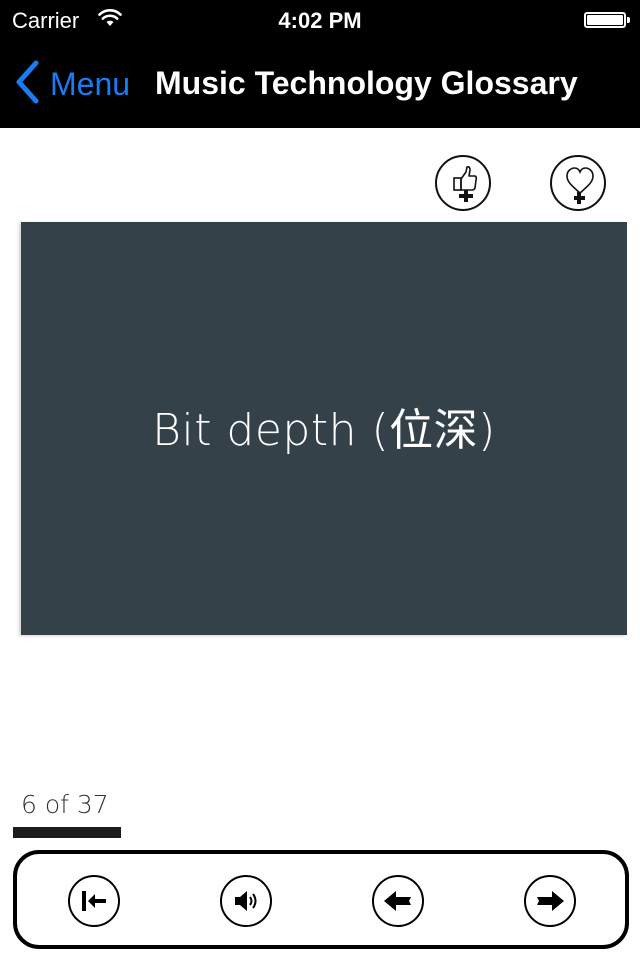  I want to click on favorite-button, so click(578, 183).